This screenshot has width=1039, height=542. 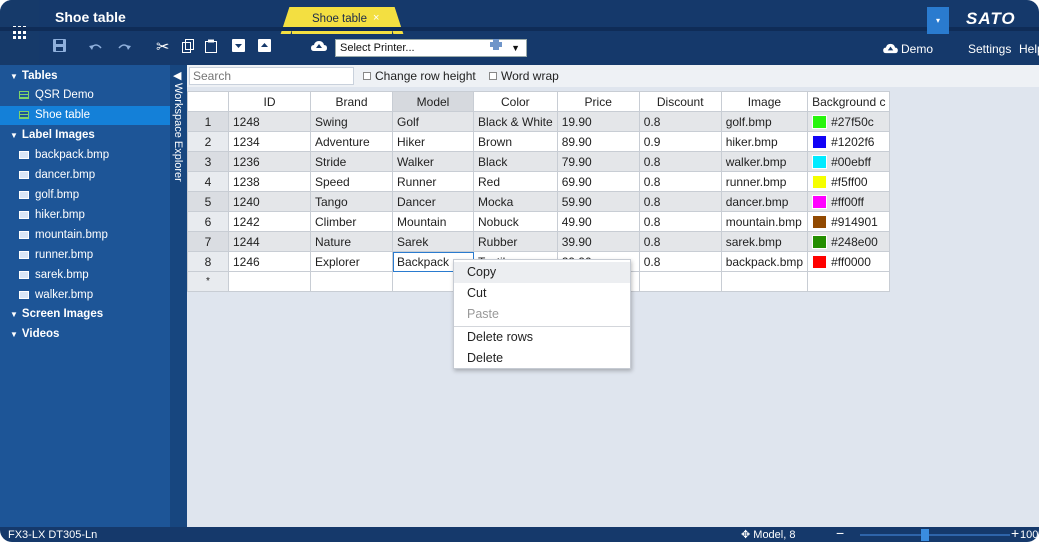 I want to click on row-number: 2, so click(x=208, y=141).